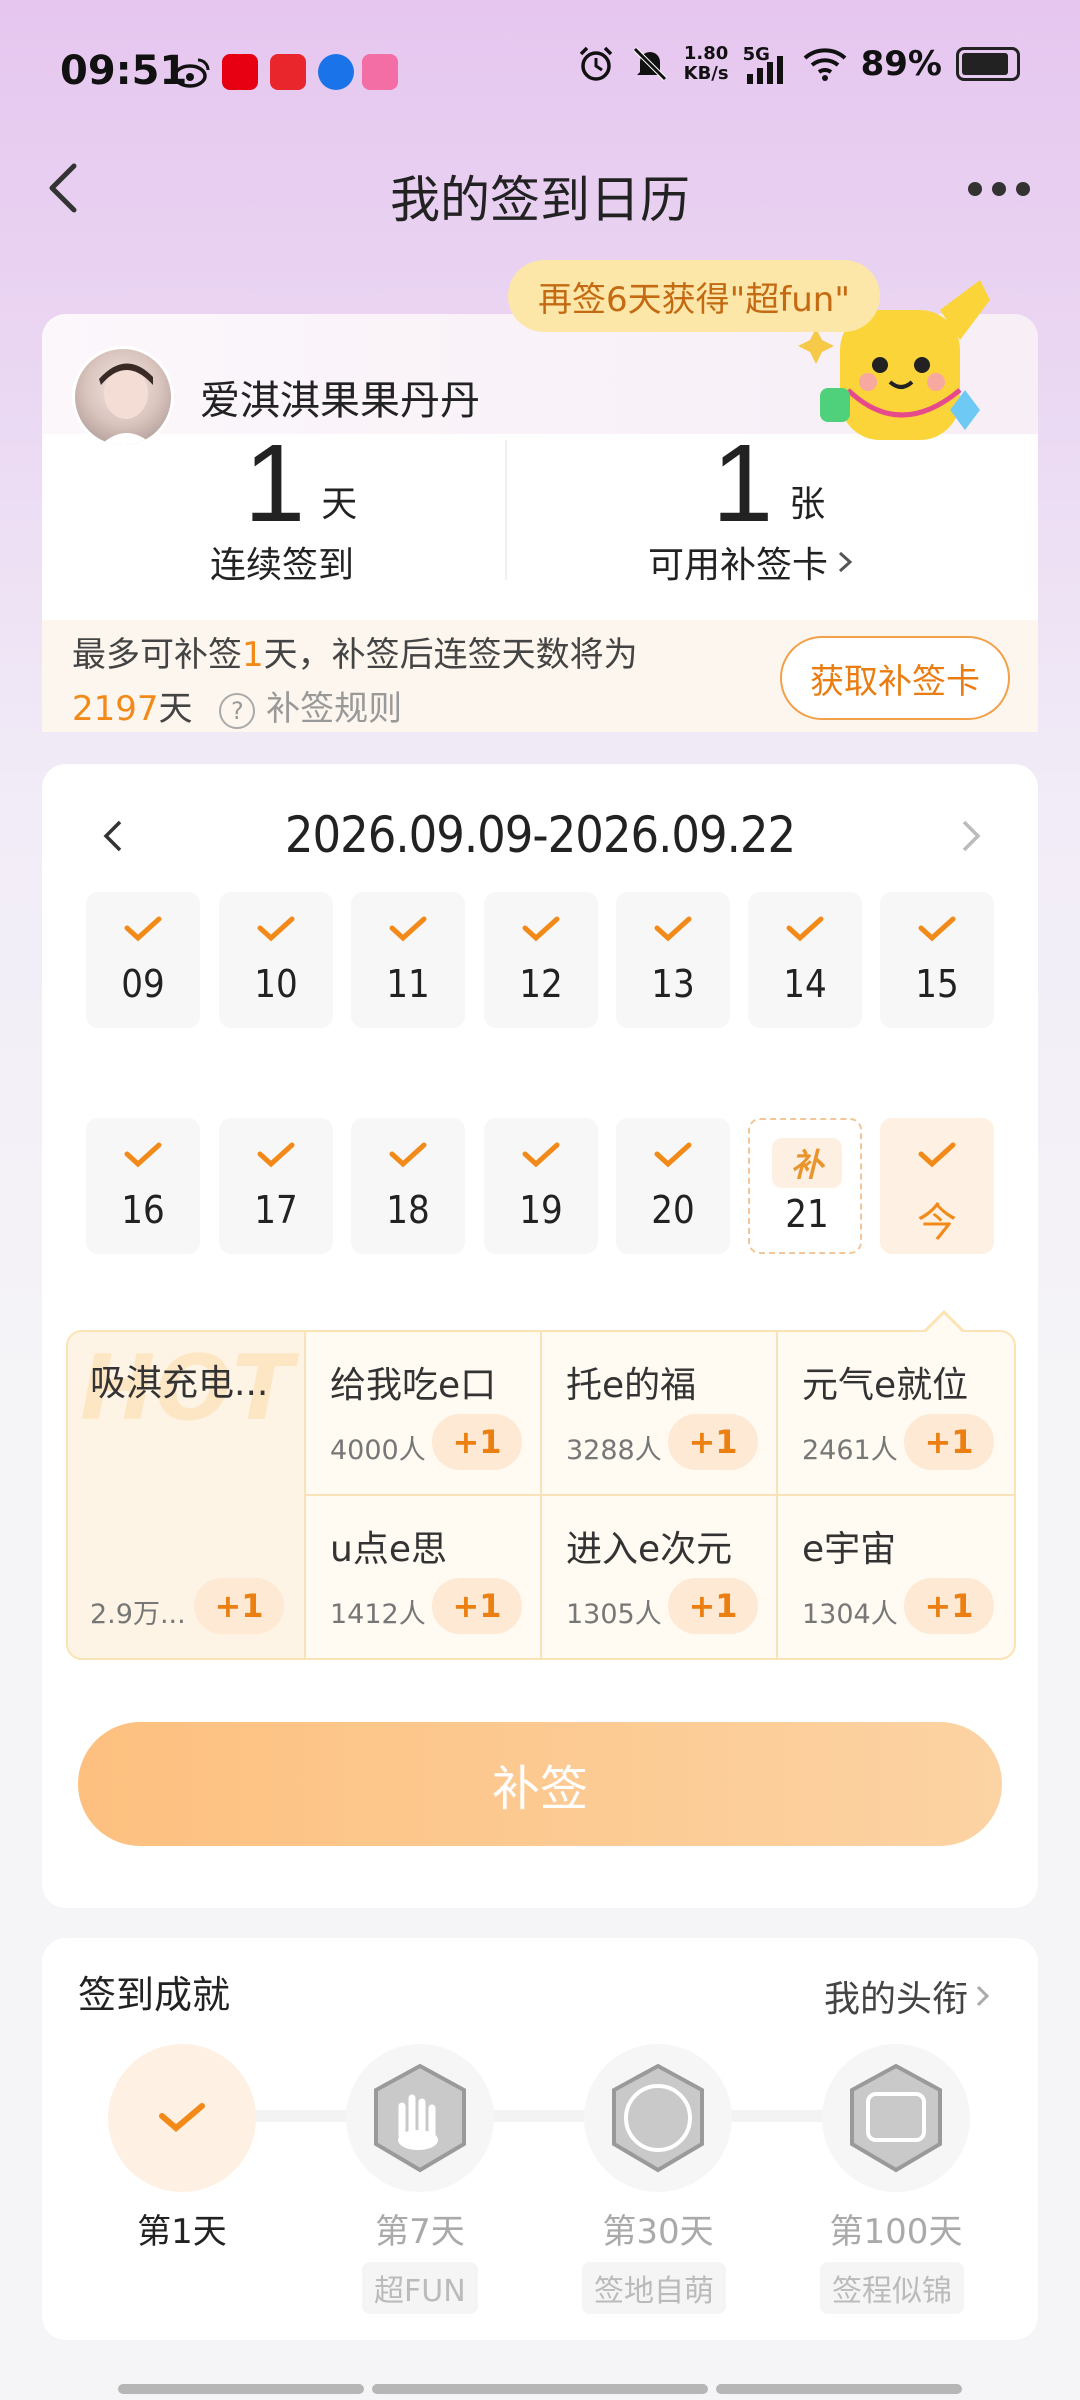  What do you see at coordinates (970, 836) in the screenshot?
I see `next-week-icon` at bounding box center [970, 836].